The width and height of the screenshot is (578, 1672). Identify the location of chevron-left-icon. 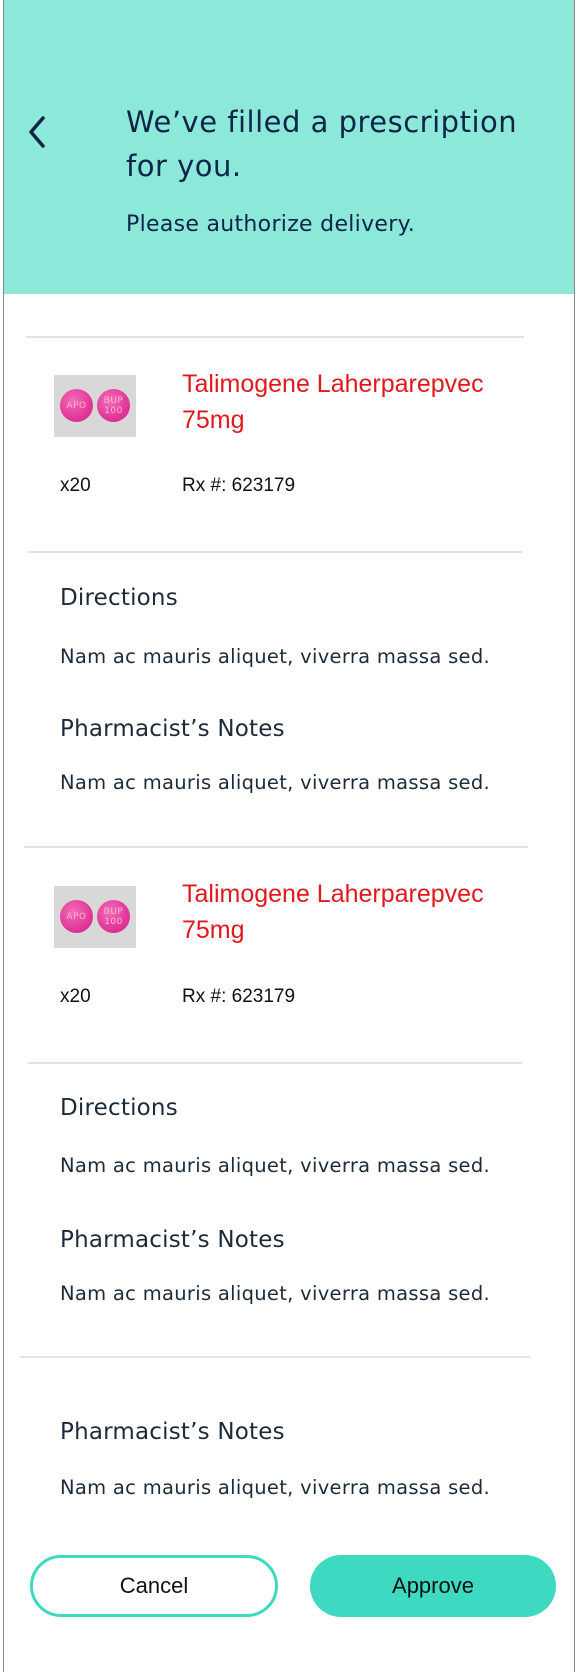
(38, 132).